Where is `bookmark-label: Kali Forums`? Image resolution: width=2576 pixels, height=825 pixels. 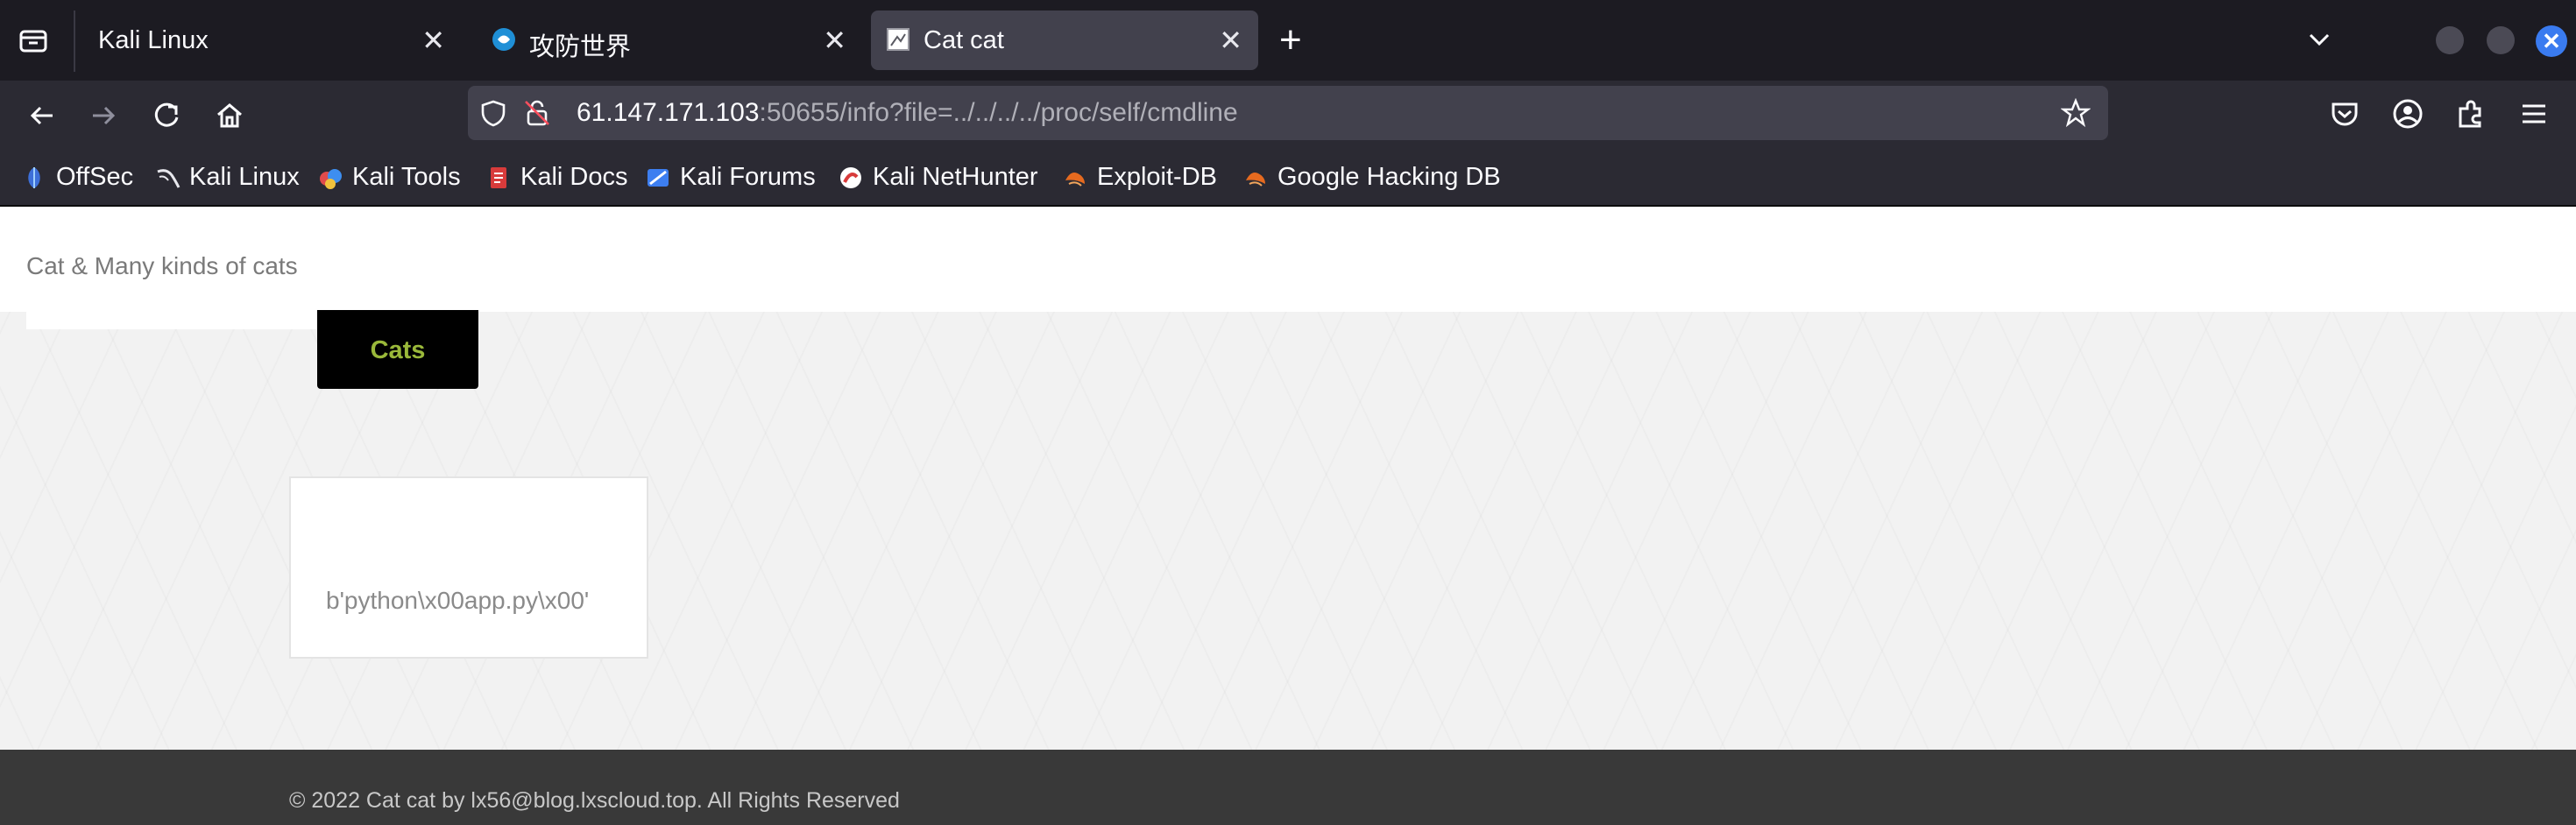
bookmark-label: Kali Forums is located at coordinates (748, 177).